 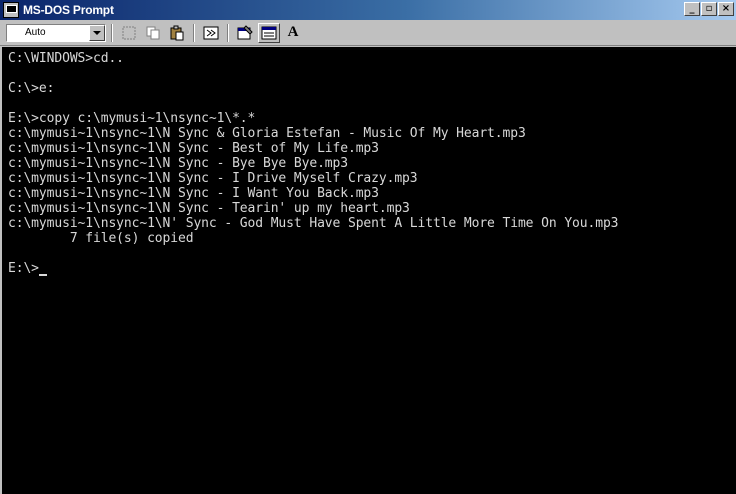 I want to click on maximize-button: ▫, so click(x=709, y=9).